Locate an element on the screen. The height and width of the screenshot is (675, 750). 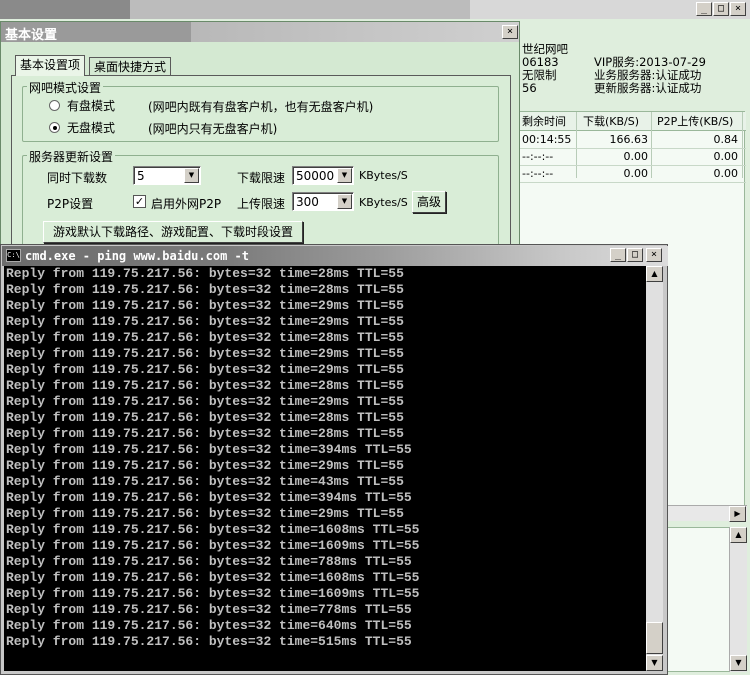
cell-download: 166.63 is located at coordinates (629, 139).